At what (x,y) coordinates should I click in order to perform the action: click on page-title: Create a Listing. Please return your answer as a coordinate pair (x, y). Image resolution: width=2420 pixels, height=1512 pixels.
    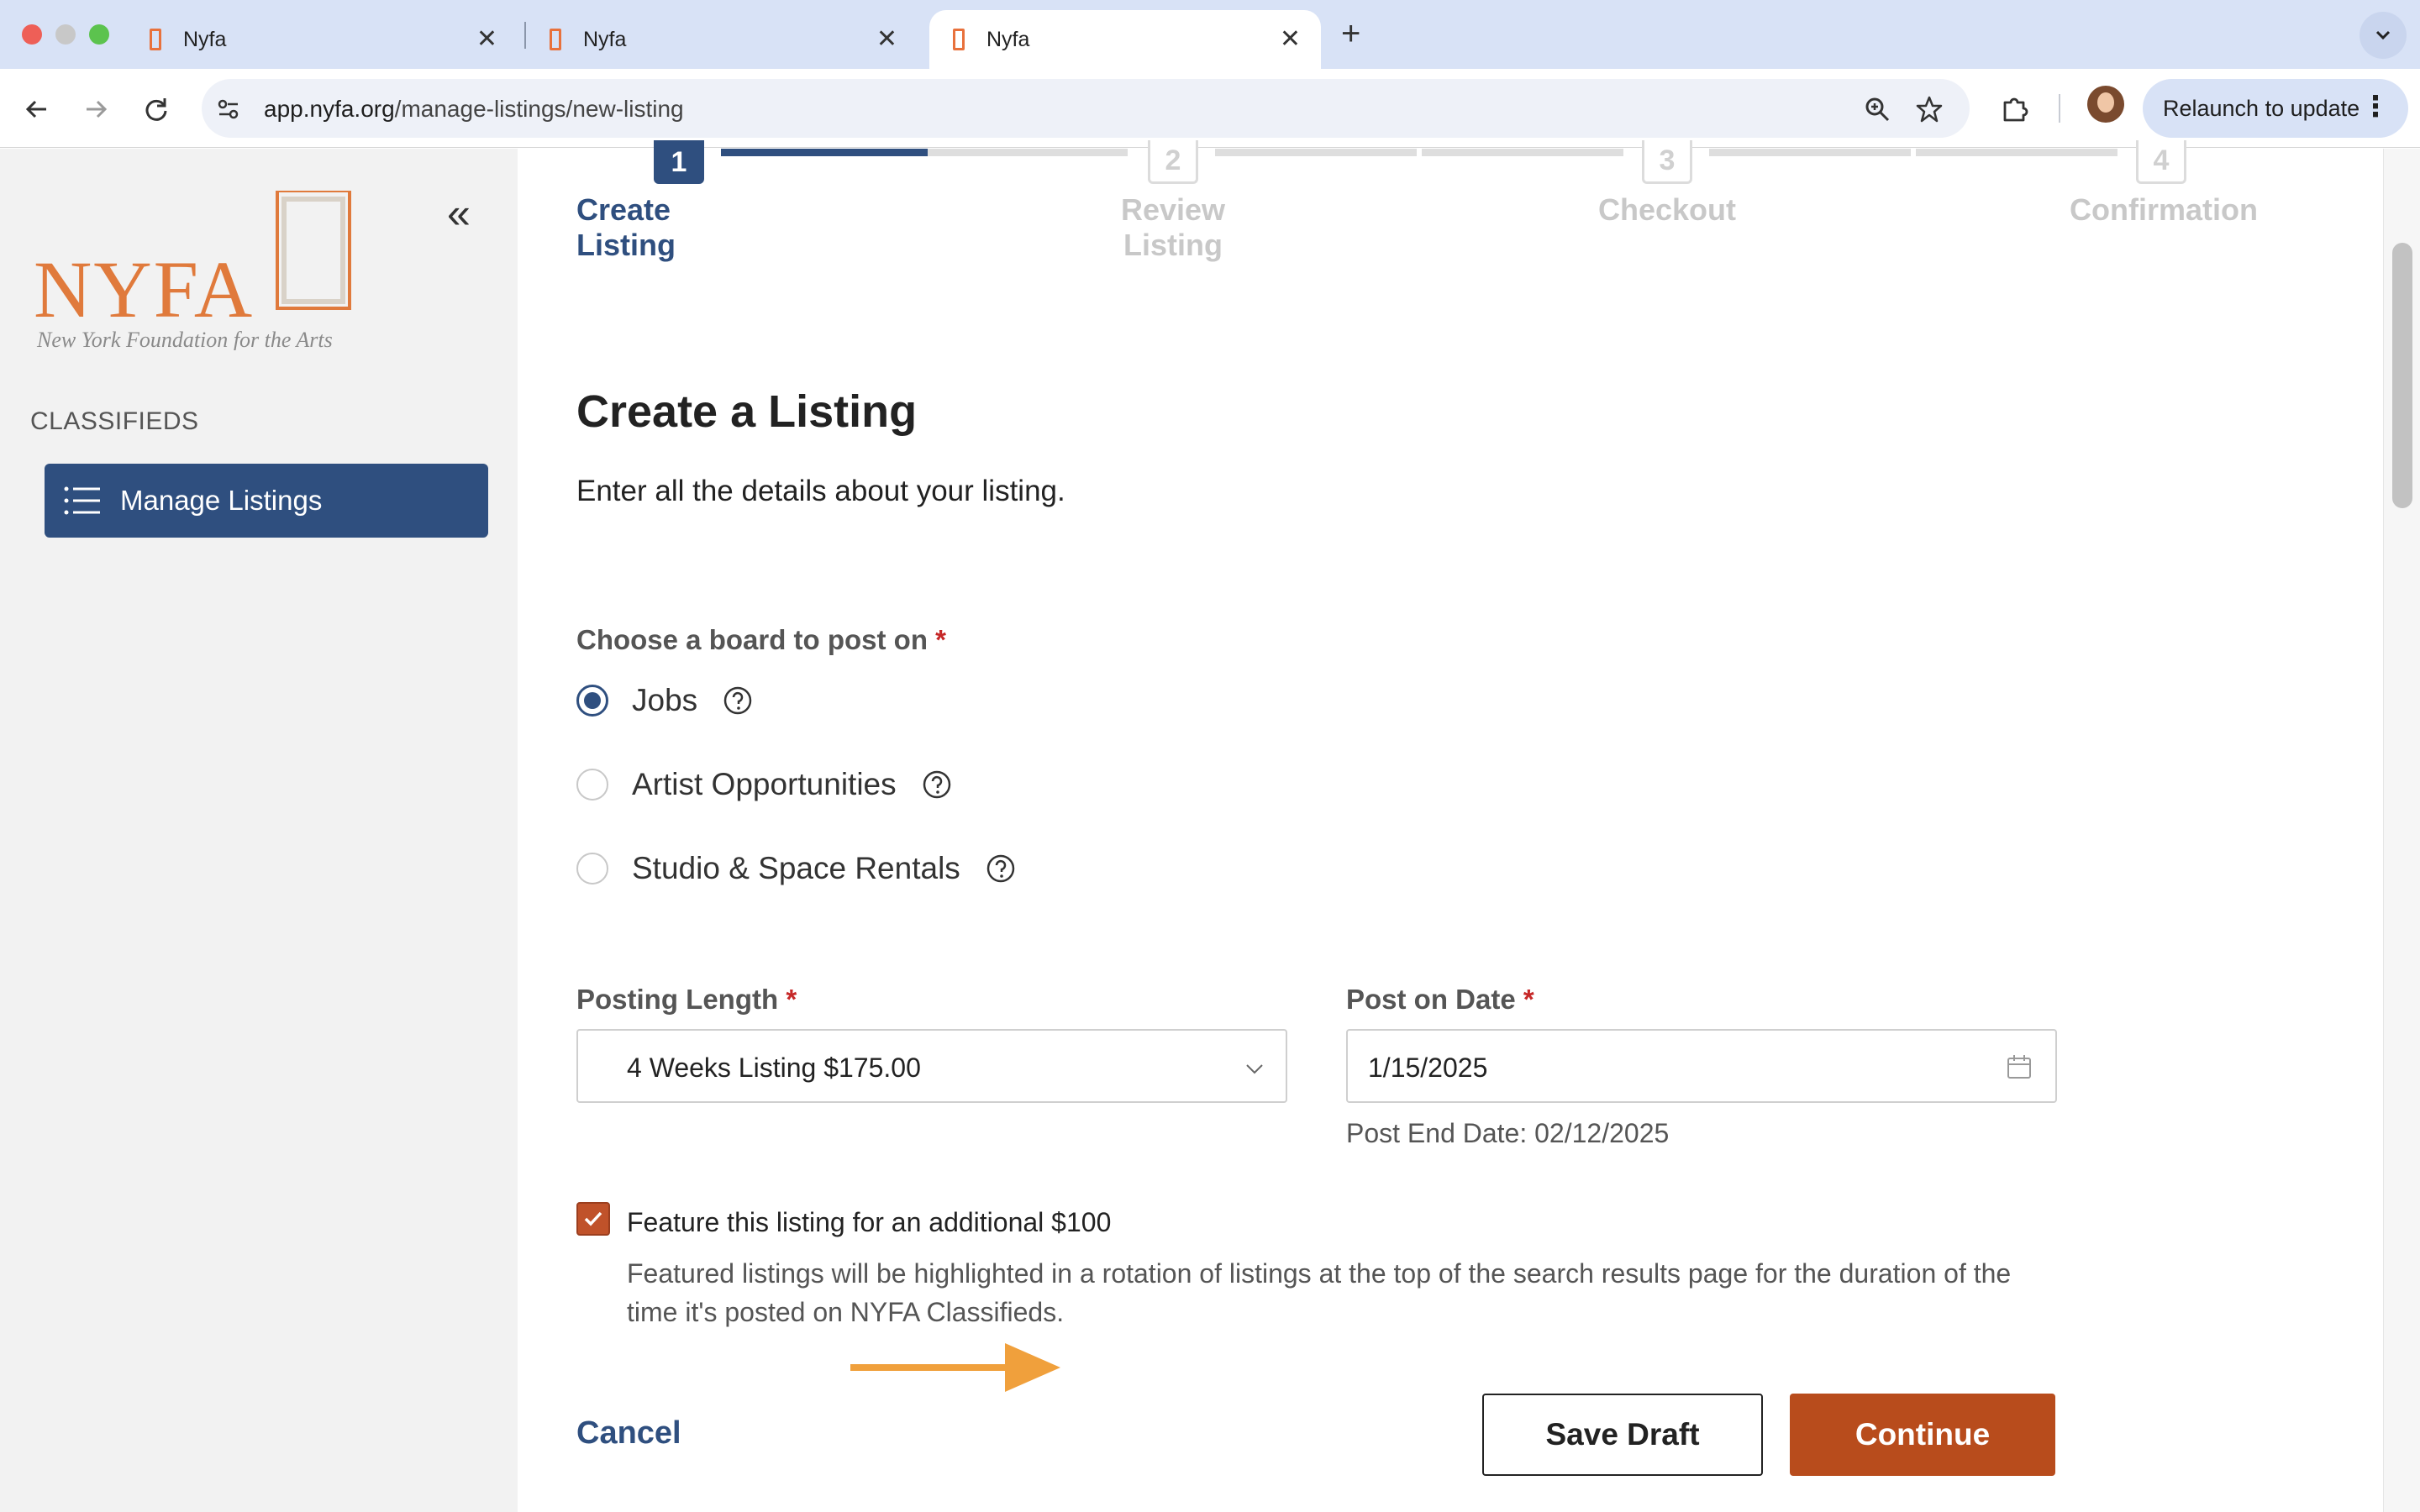
    Looking at the image, I should click on (747, 411).